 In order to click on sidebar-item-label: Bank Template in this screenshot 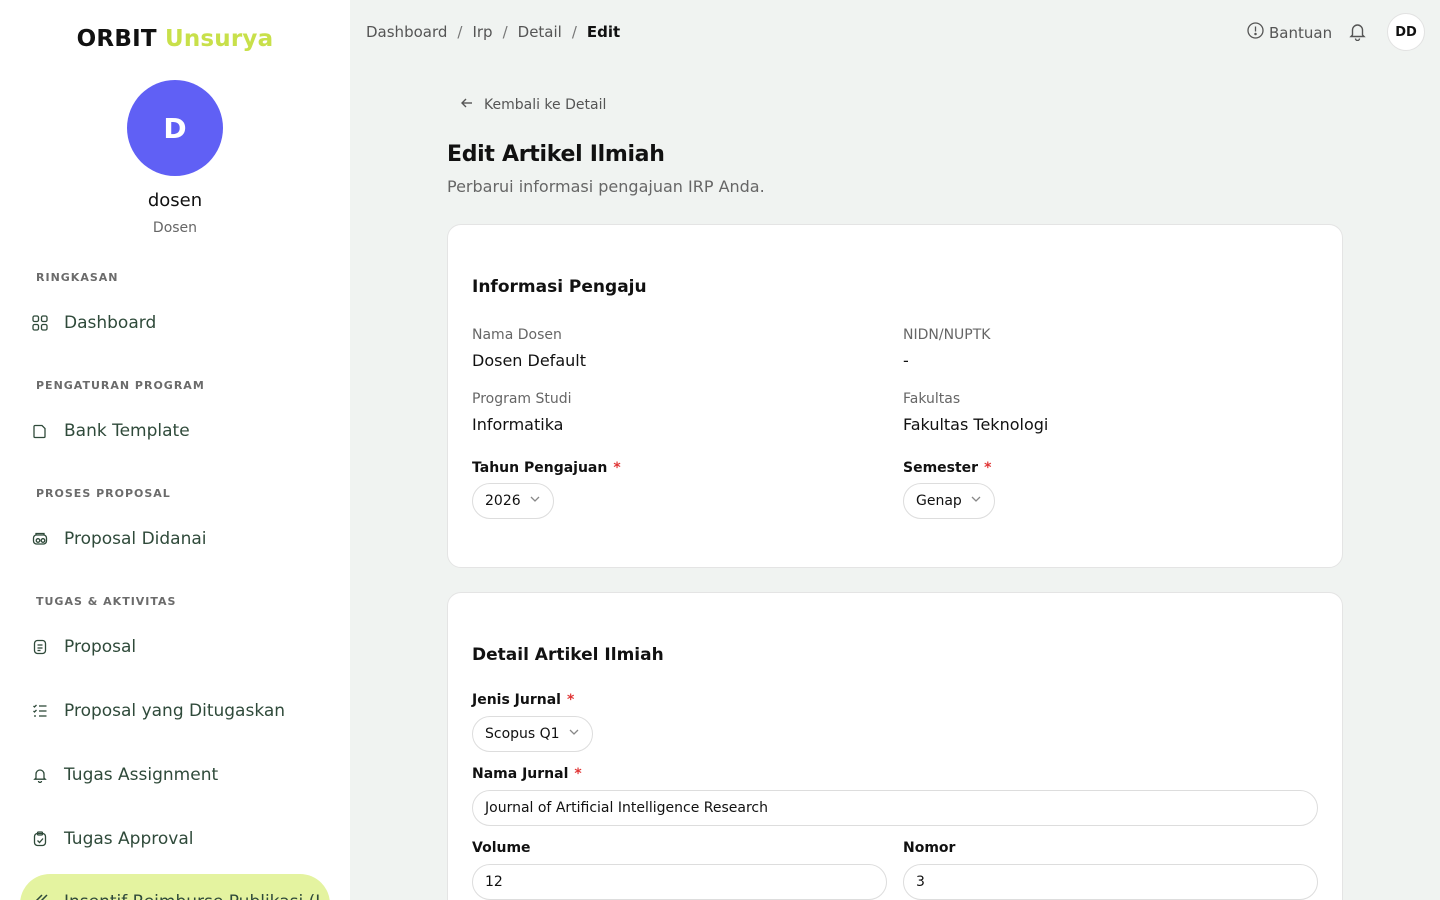, I will do `click(127, 431)`.